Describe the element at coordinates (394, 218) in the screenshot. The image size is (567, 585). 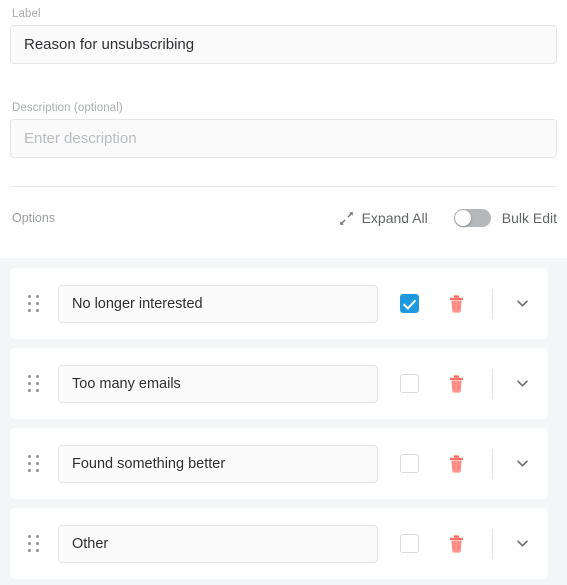
I see `expand-all-label: Expand All` at that location.